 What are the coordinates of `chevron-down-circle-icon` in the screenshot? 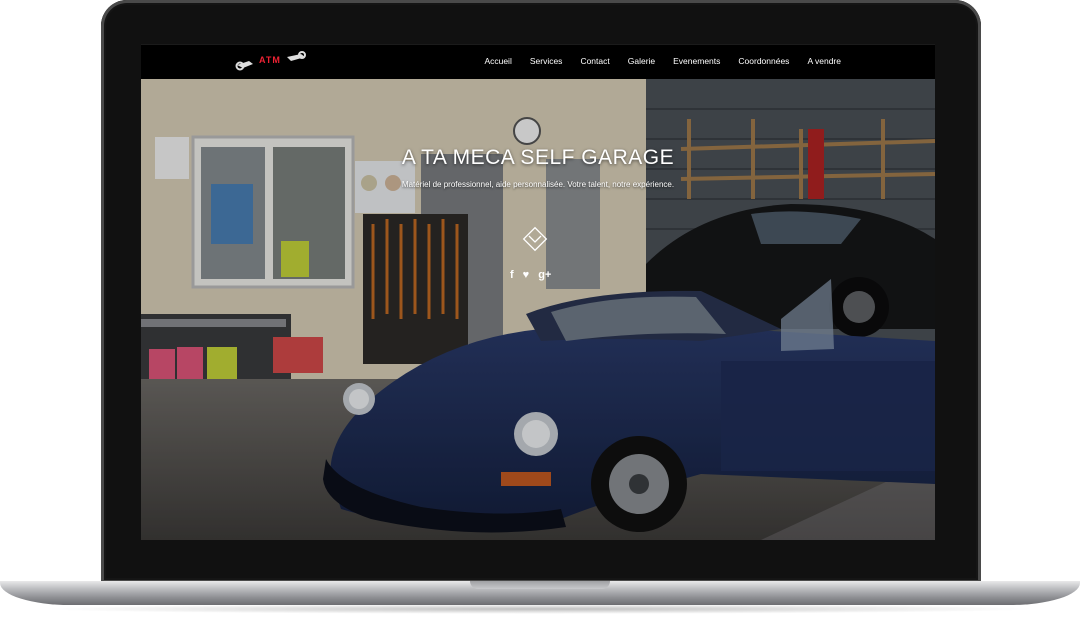 It's located at (535, 239).